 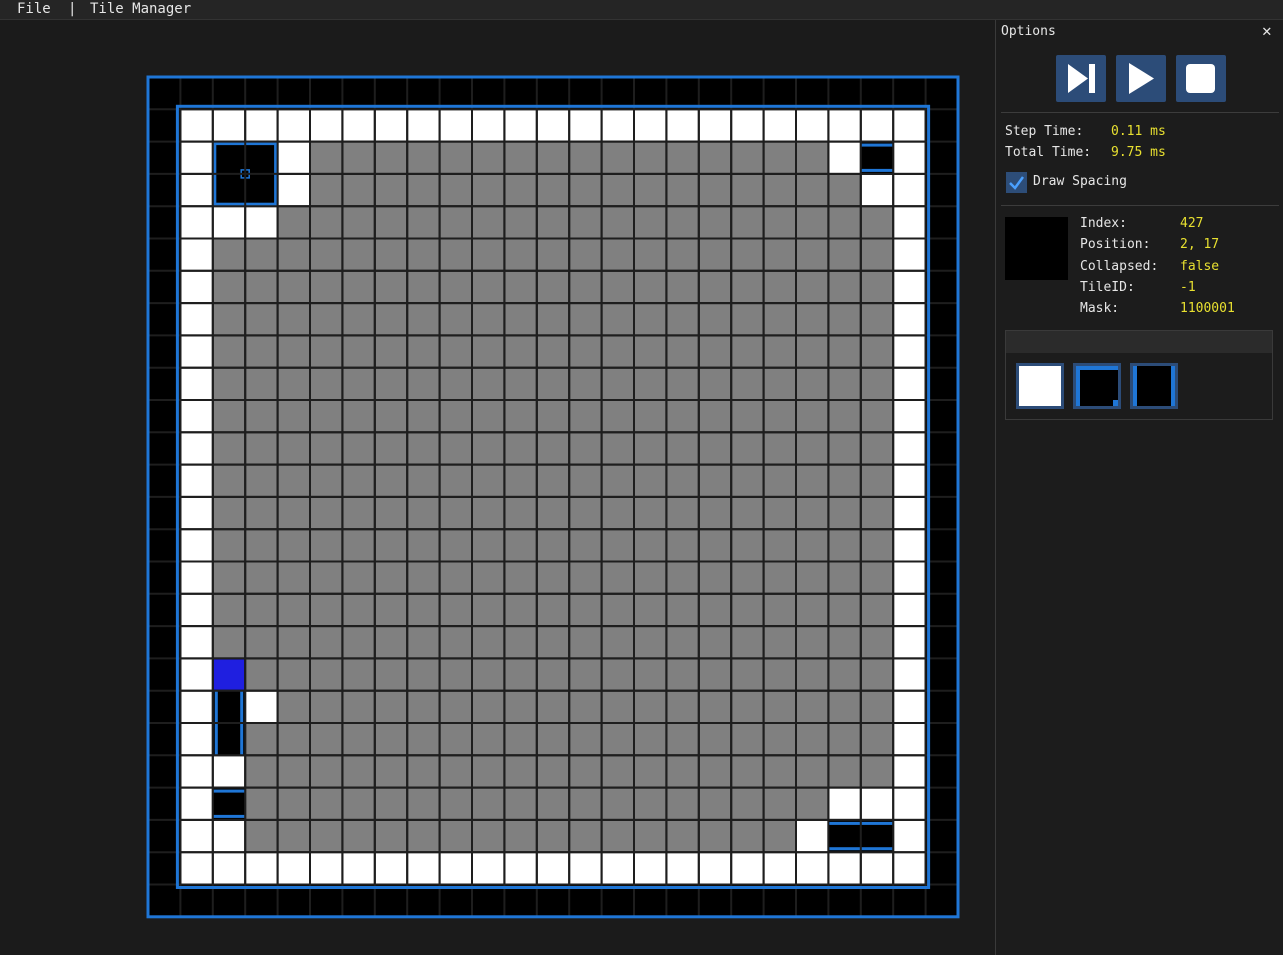 What do you see at coordinates (1192, 223) in the screenshot?
I see `index-value: 427` at bounding box center [1192, 223].